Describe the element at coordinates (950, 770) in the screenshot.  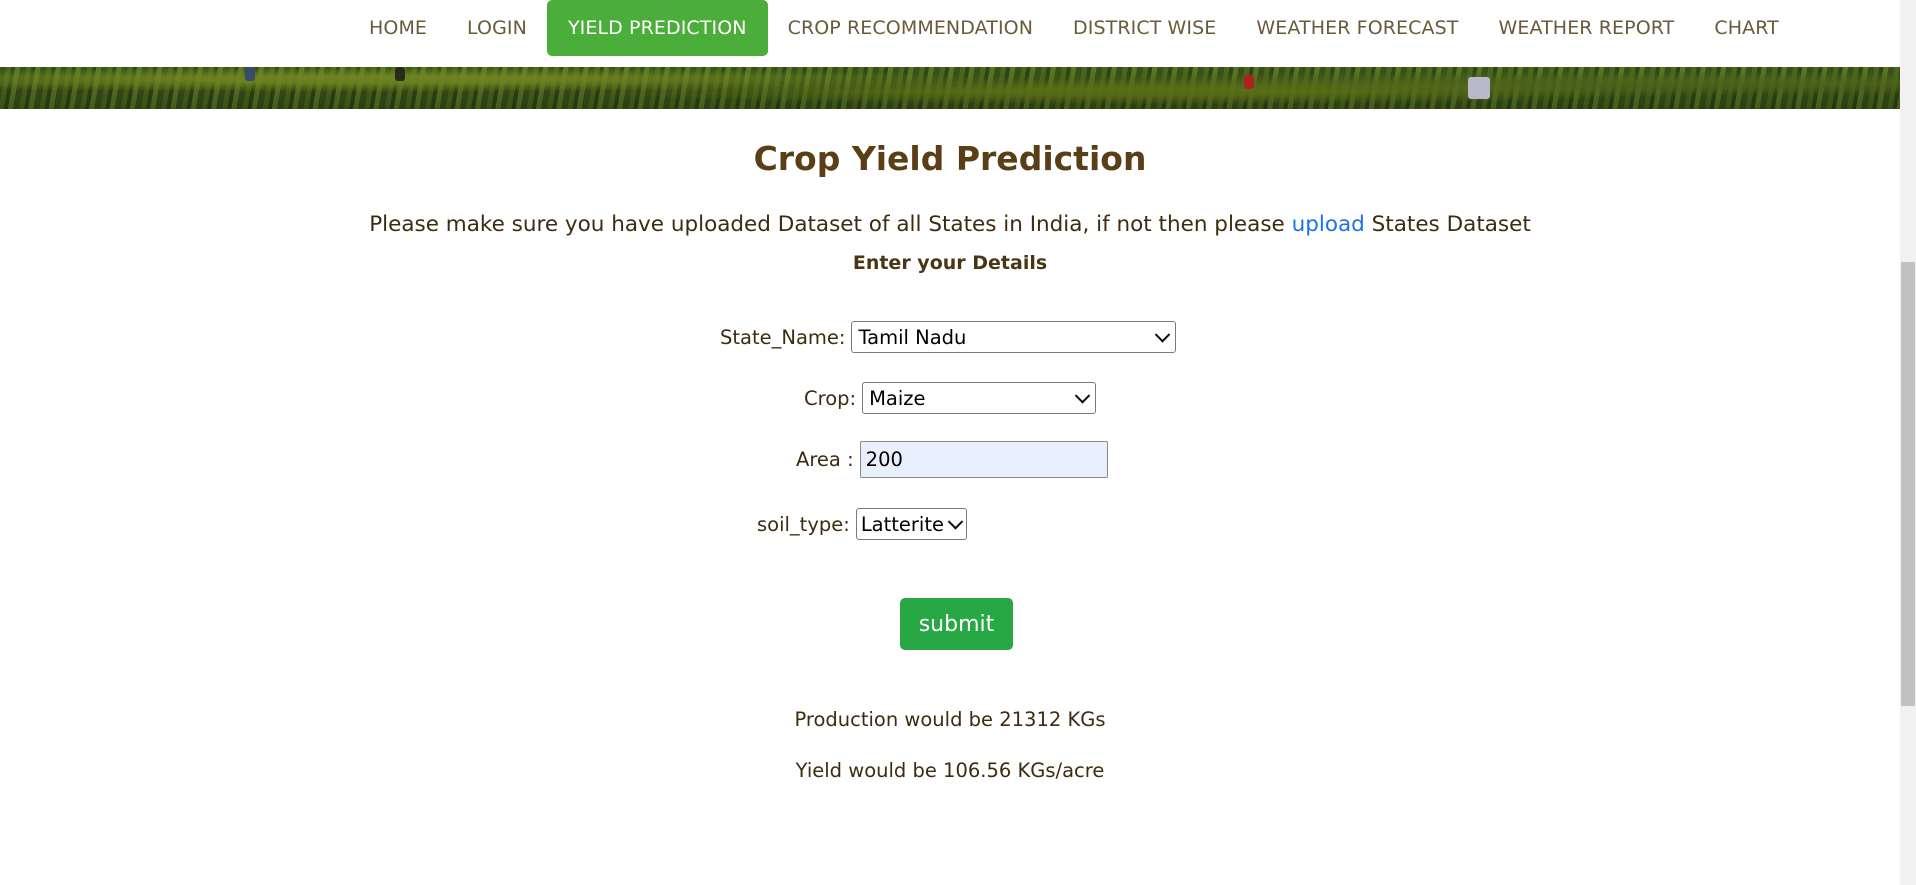
I see `yield-result: Yield would be 106.56 KGs/acre` at that location.